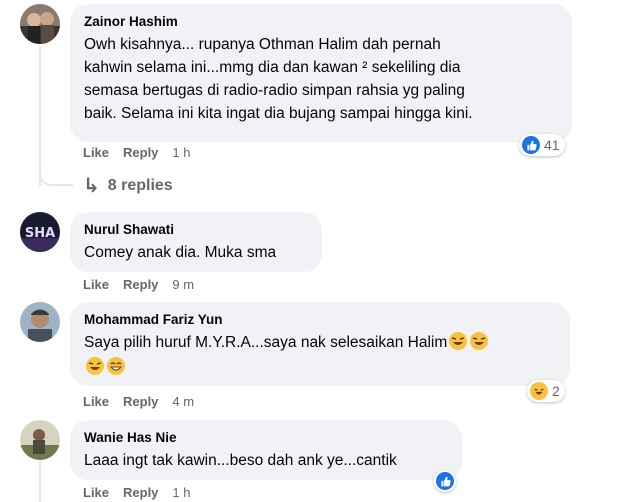 The image size is (621, 502). I want to click on comment-actions: Like Reply 4 m, so click(145, 401).